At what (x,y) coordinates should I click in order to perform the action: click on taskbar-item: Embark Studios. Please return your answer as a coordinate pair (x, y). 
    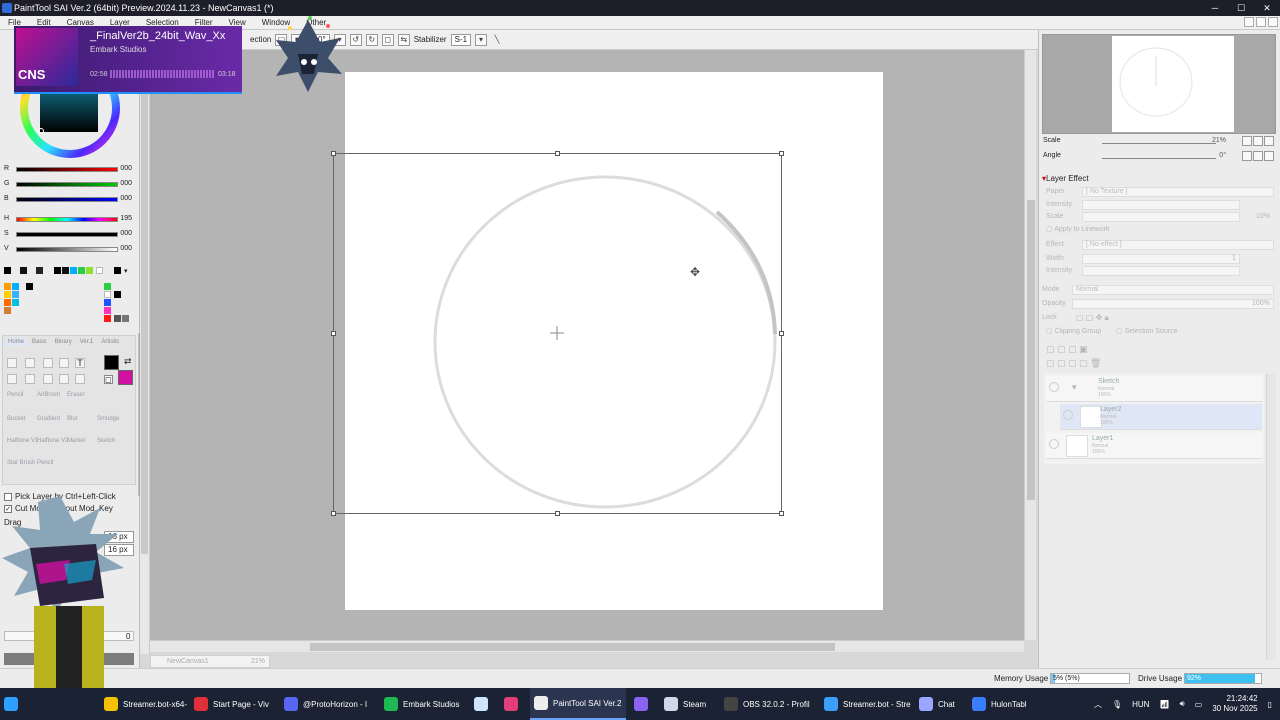
    Looking at the image, I should click on (421, 704).